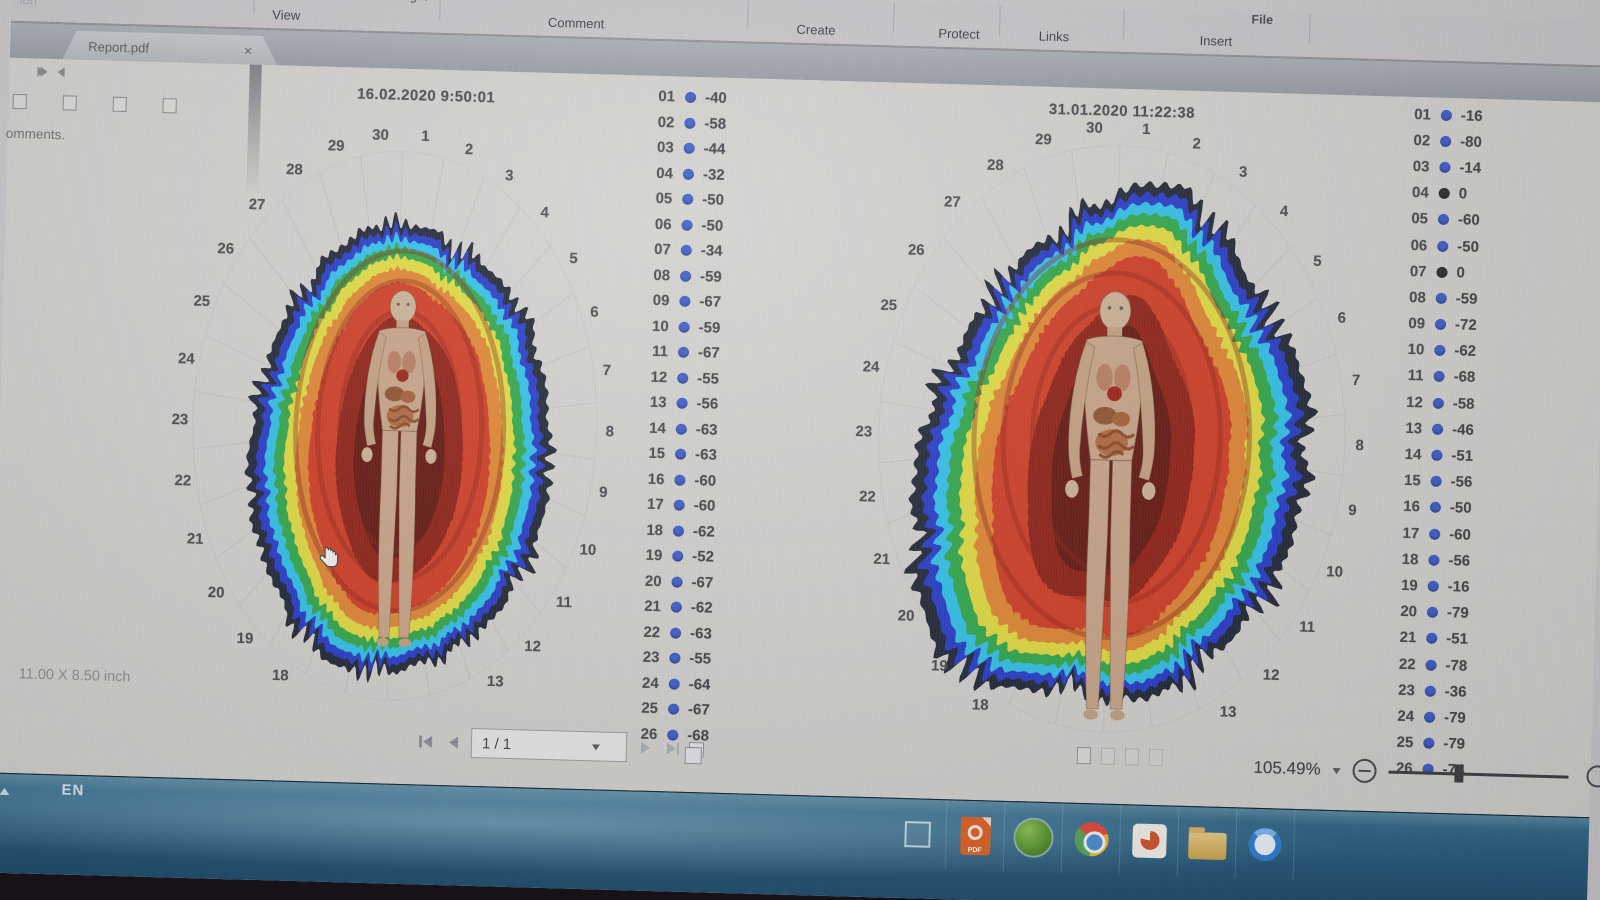 The height and width of the screenshot is (900, 1600). What do you see at coordinates (596, 749) in the screenshot?
I see `chevron-down-icon` at bounding box center [596, 749].